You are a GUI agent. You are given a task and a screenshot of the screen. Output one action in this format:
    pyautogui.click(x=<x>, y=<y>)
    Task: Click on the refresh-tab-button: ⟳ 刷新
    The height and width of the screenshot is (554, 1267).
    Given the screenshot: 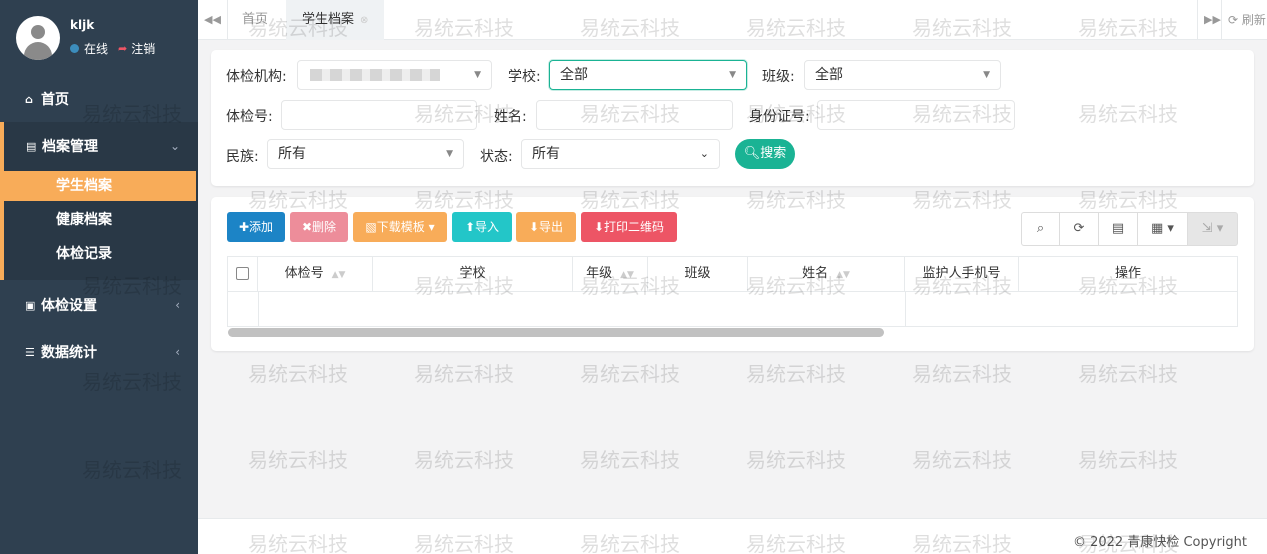 What is the action you would take?
    pyautogui.click(x=1244, y=20)
    